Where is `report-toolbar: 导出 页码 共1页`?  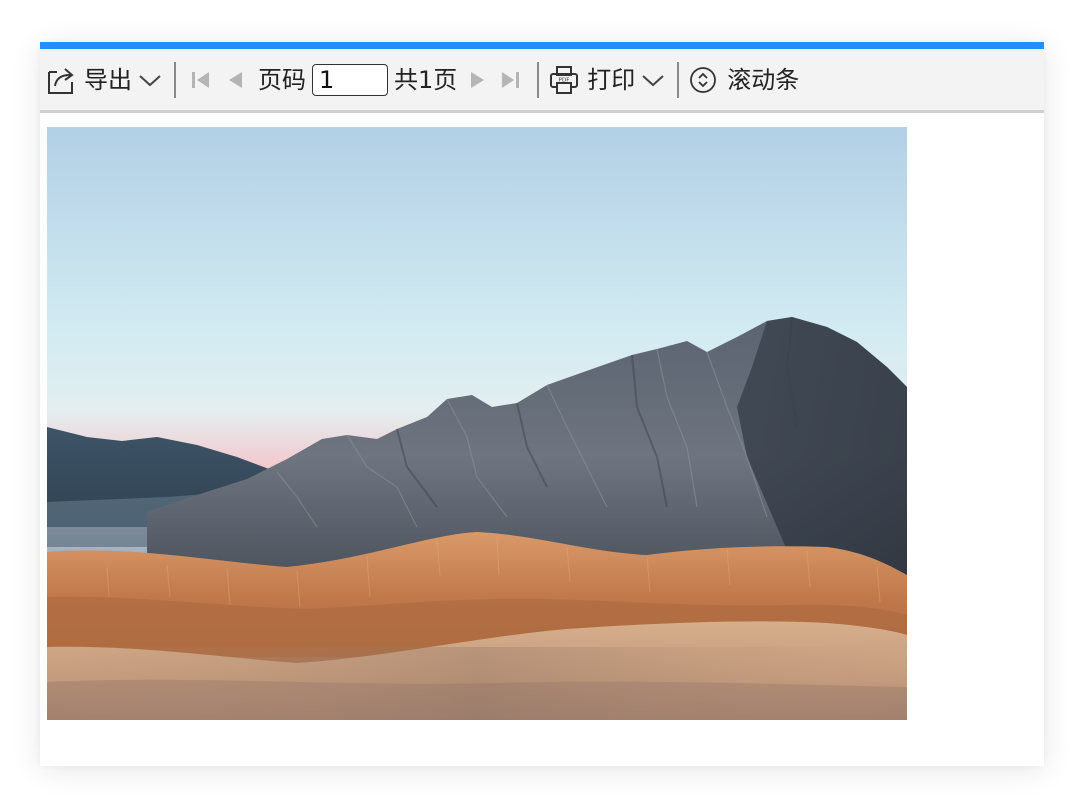 report-toolbar: 导出 页码 共1页 is located at coordinates (542, 81).